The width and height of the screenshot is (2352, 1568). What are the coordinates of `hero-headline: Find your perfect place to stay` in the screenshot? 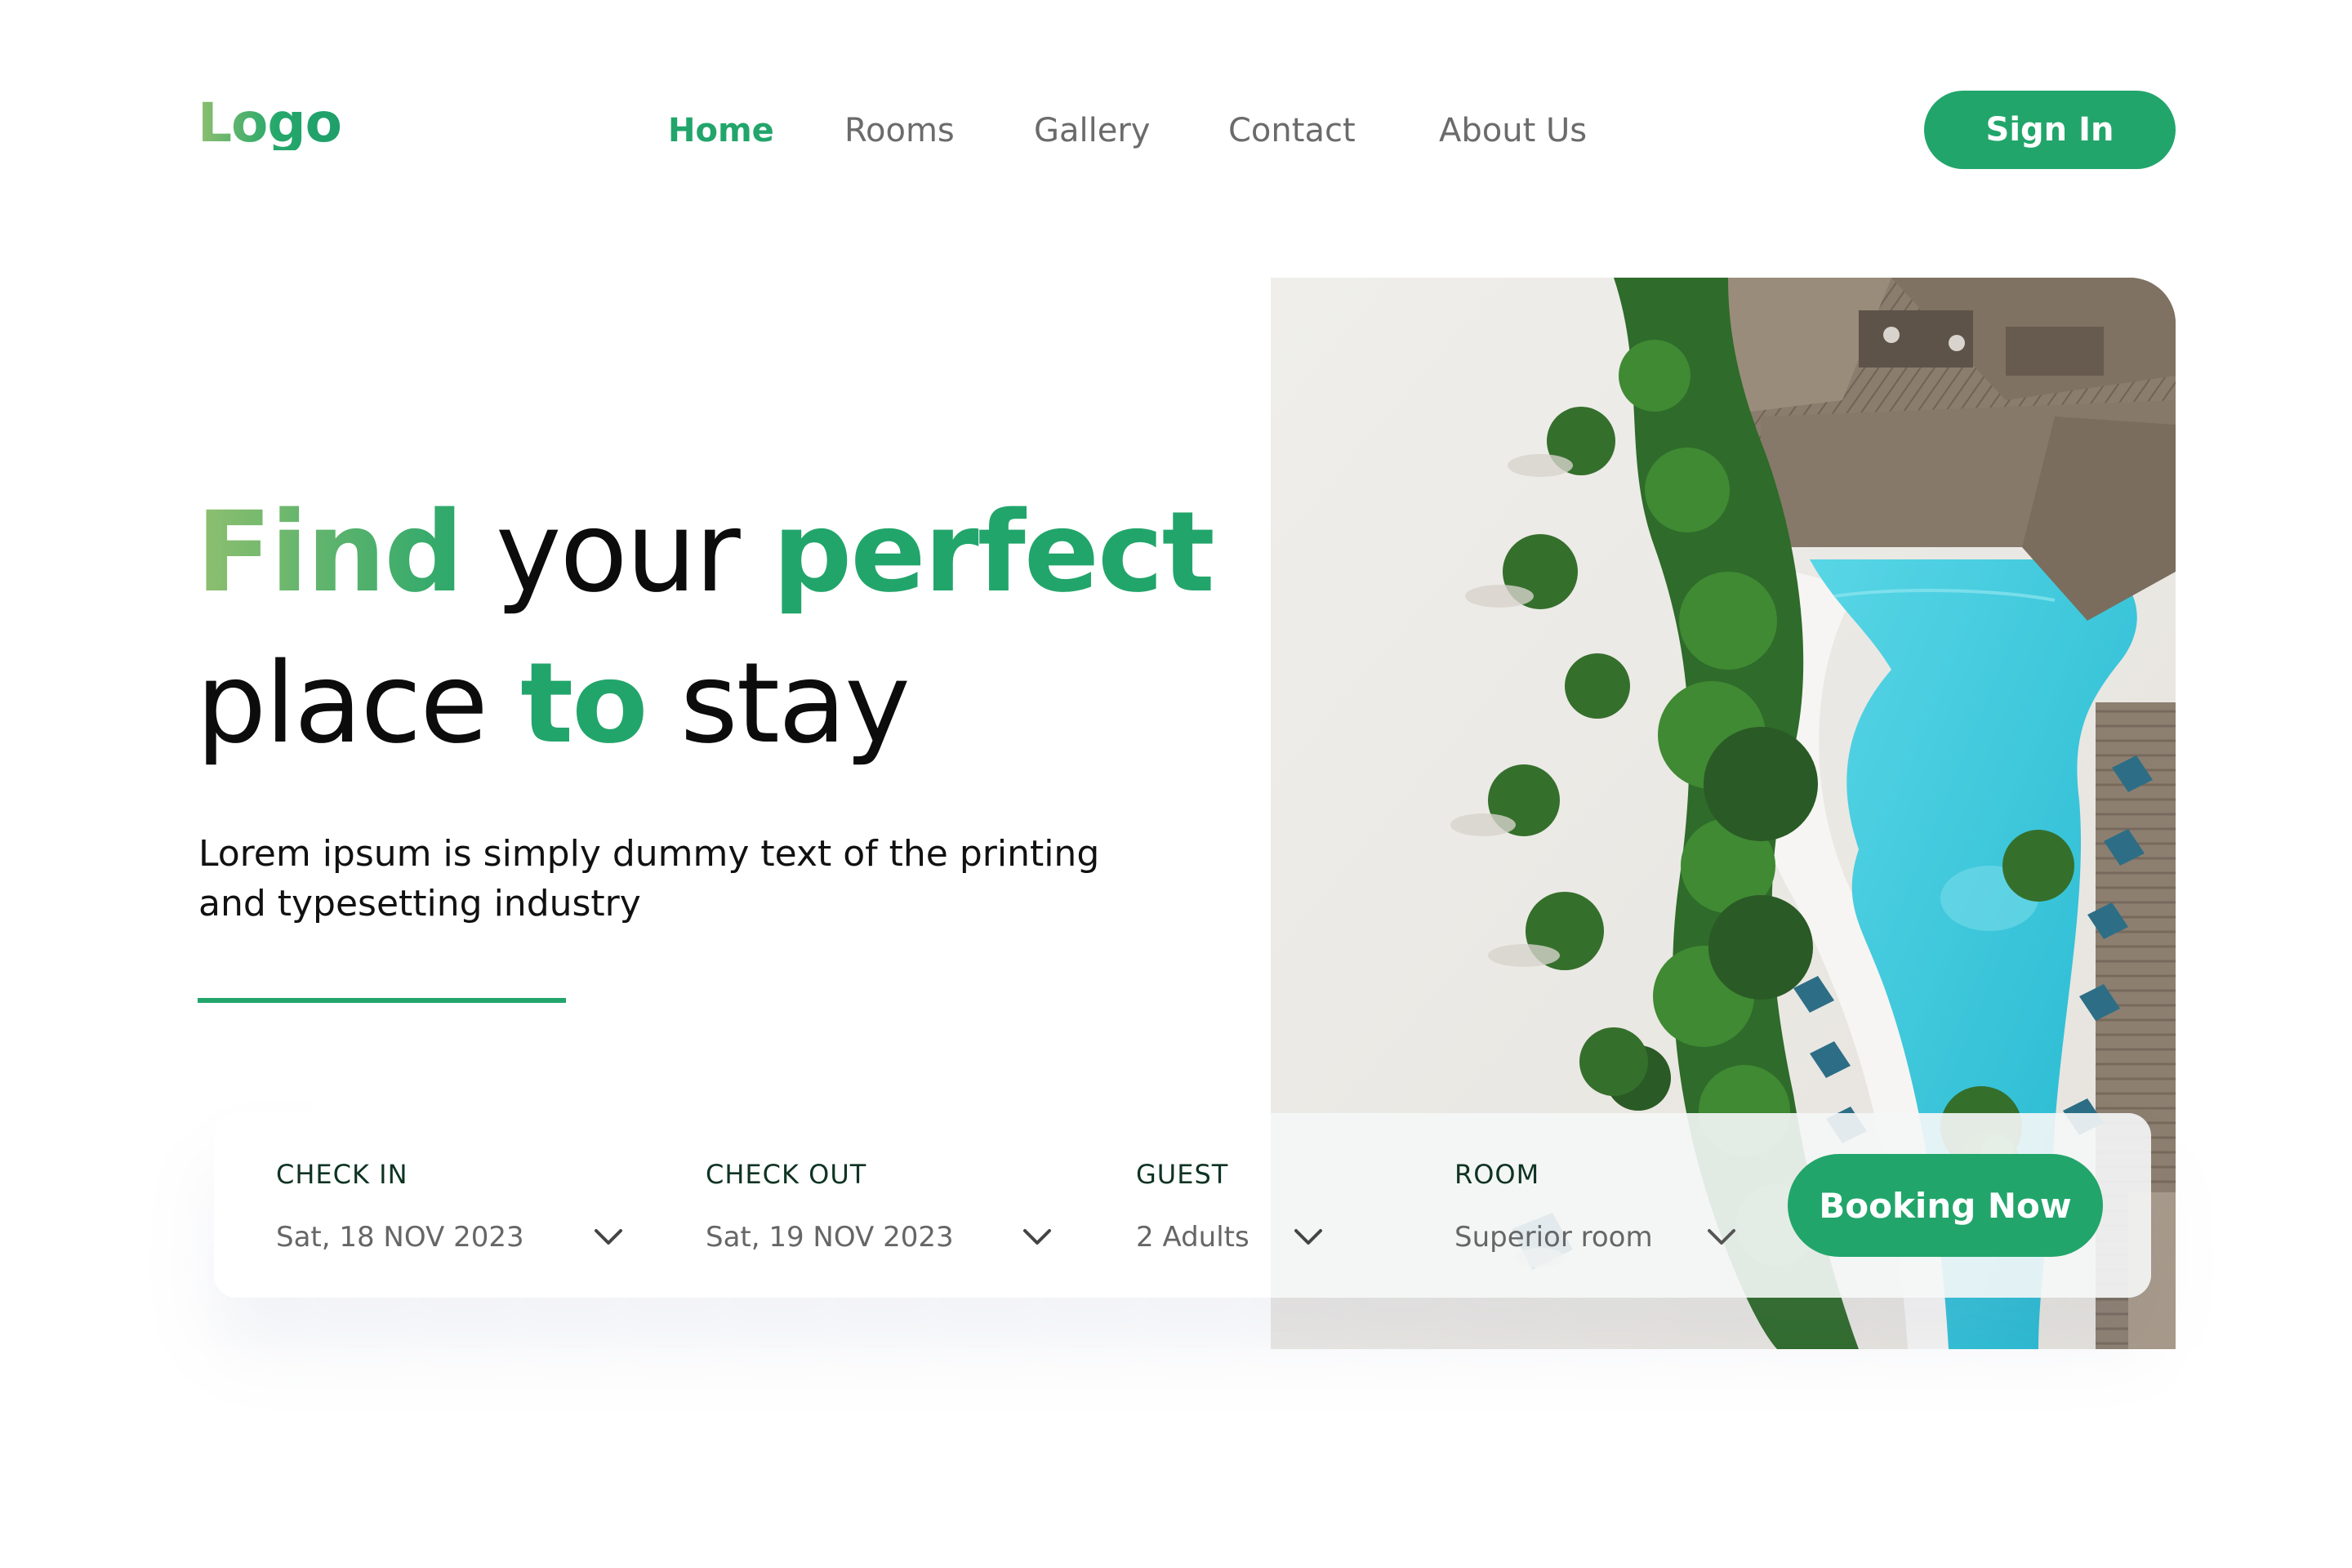 It's located at (705, 629).